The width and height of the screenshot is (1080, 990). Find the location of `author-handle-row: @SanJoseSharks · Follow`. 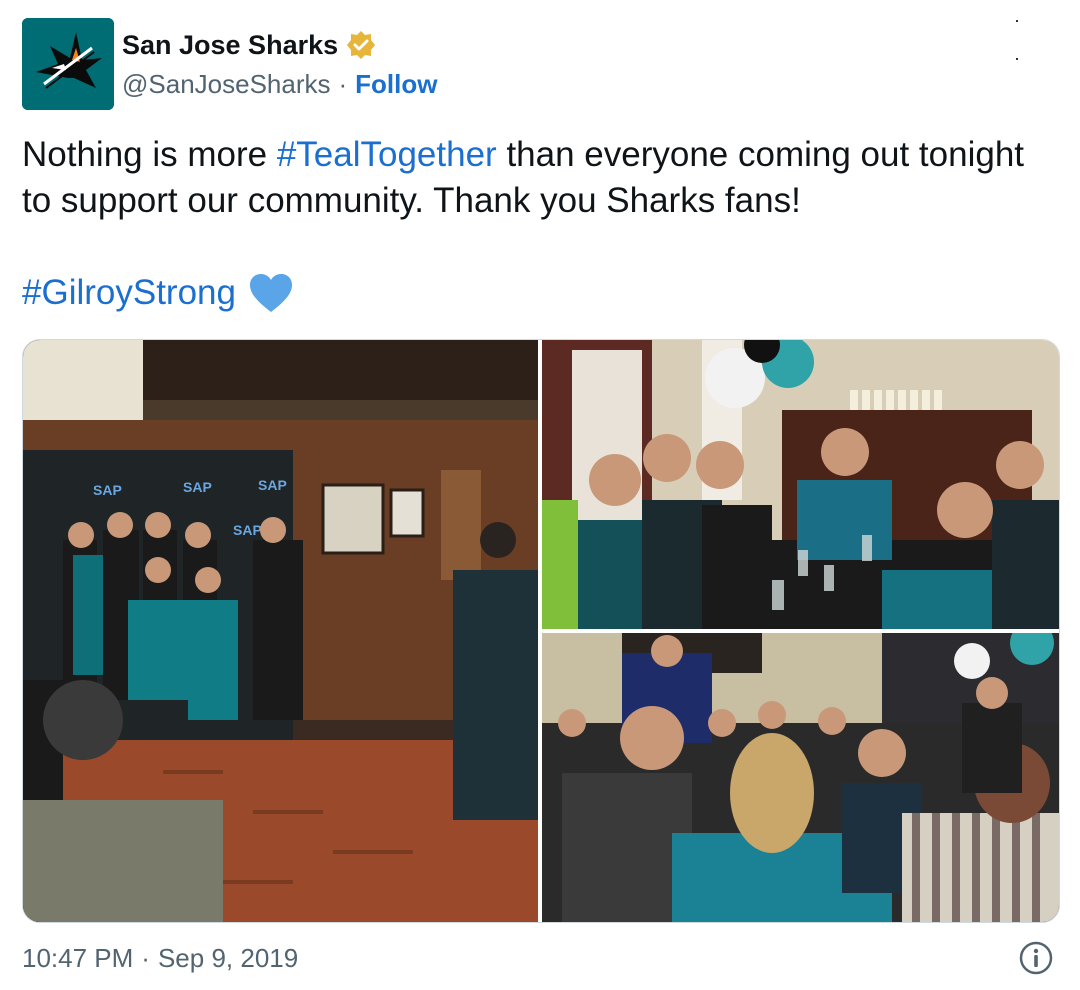

author-handle-row: @SanJoseSharks · Follow is located at coordinates (280, 84).